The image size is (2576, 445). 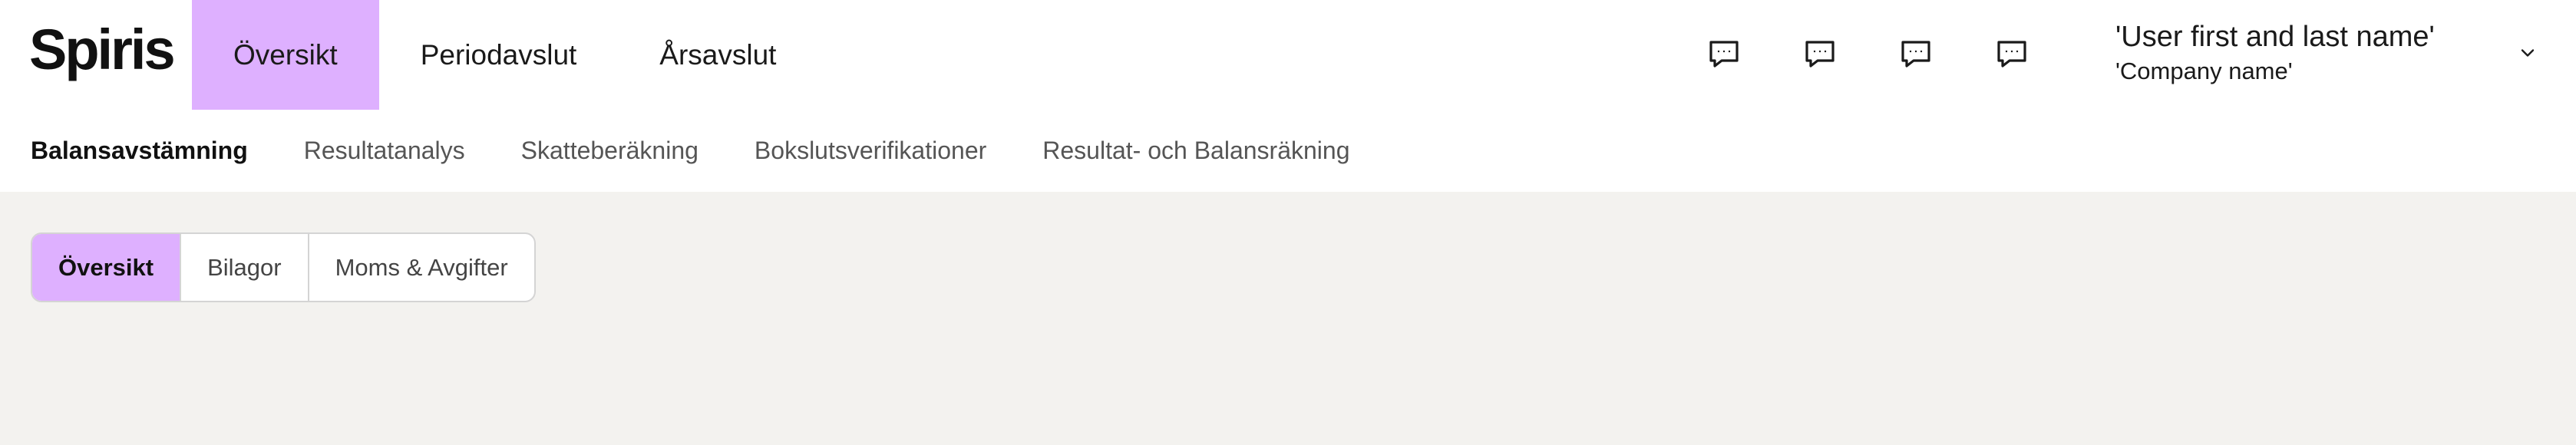 I want to click on segment-bilagor: Bilagor, so click(x=244, y=267).